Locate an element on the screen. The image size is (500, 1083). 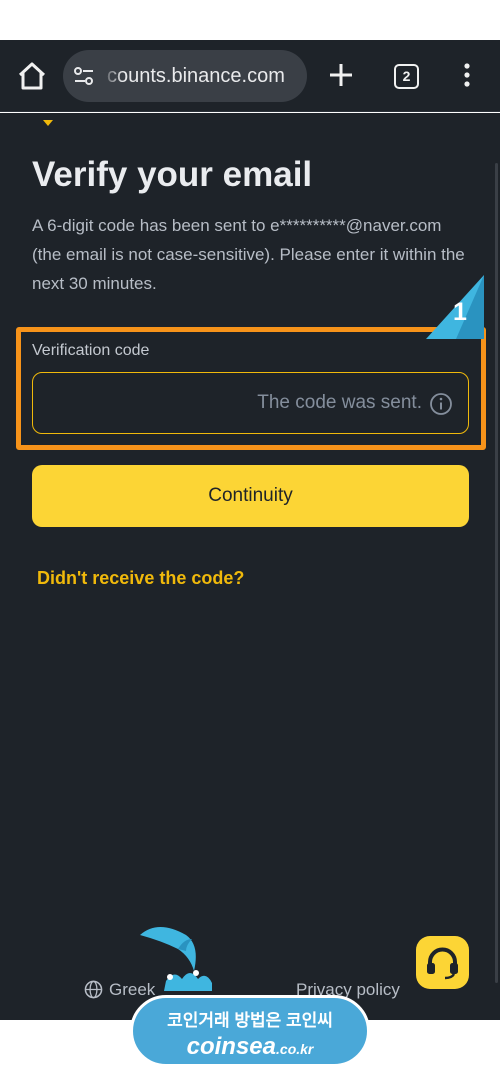
home-icon is located at coordinates (32, 76).